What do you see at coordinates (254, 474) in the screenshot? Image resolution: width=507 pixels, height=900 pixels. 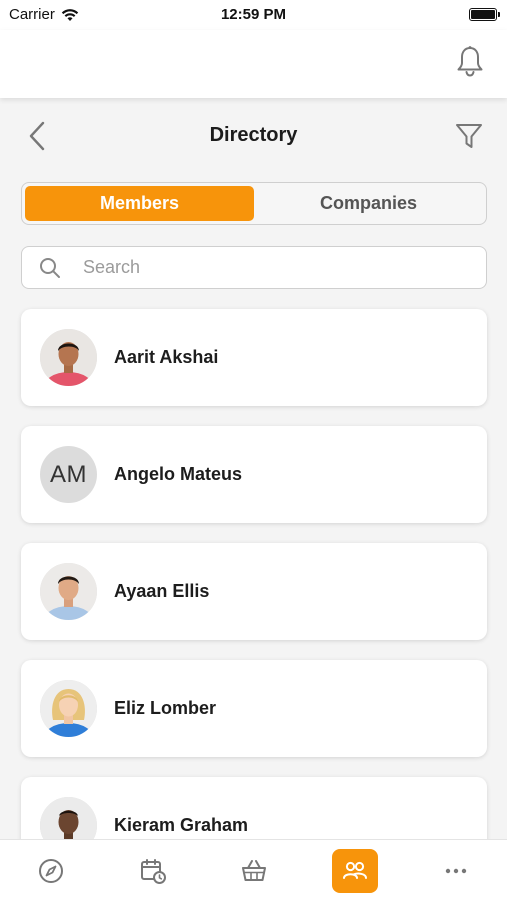 I see `member-card: AM Angelo Mateus` at bounding box center [254, 474].